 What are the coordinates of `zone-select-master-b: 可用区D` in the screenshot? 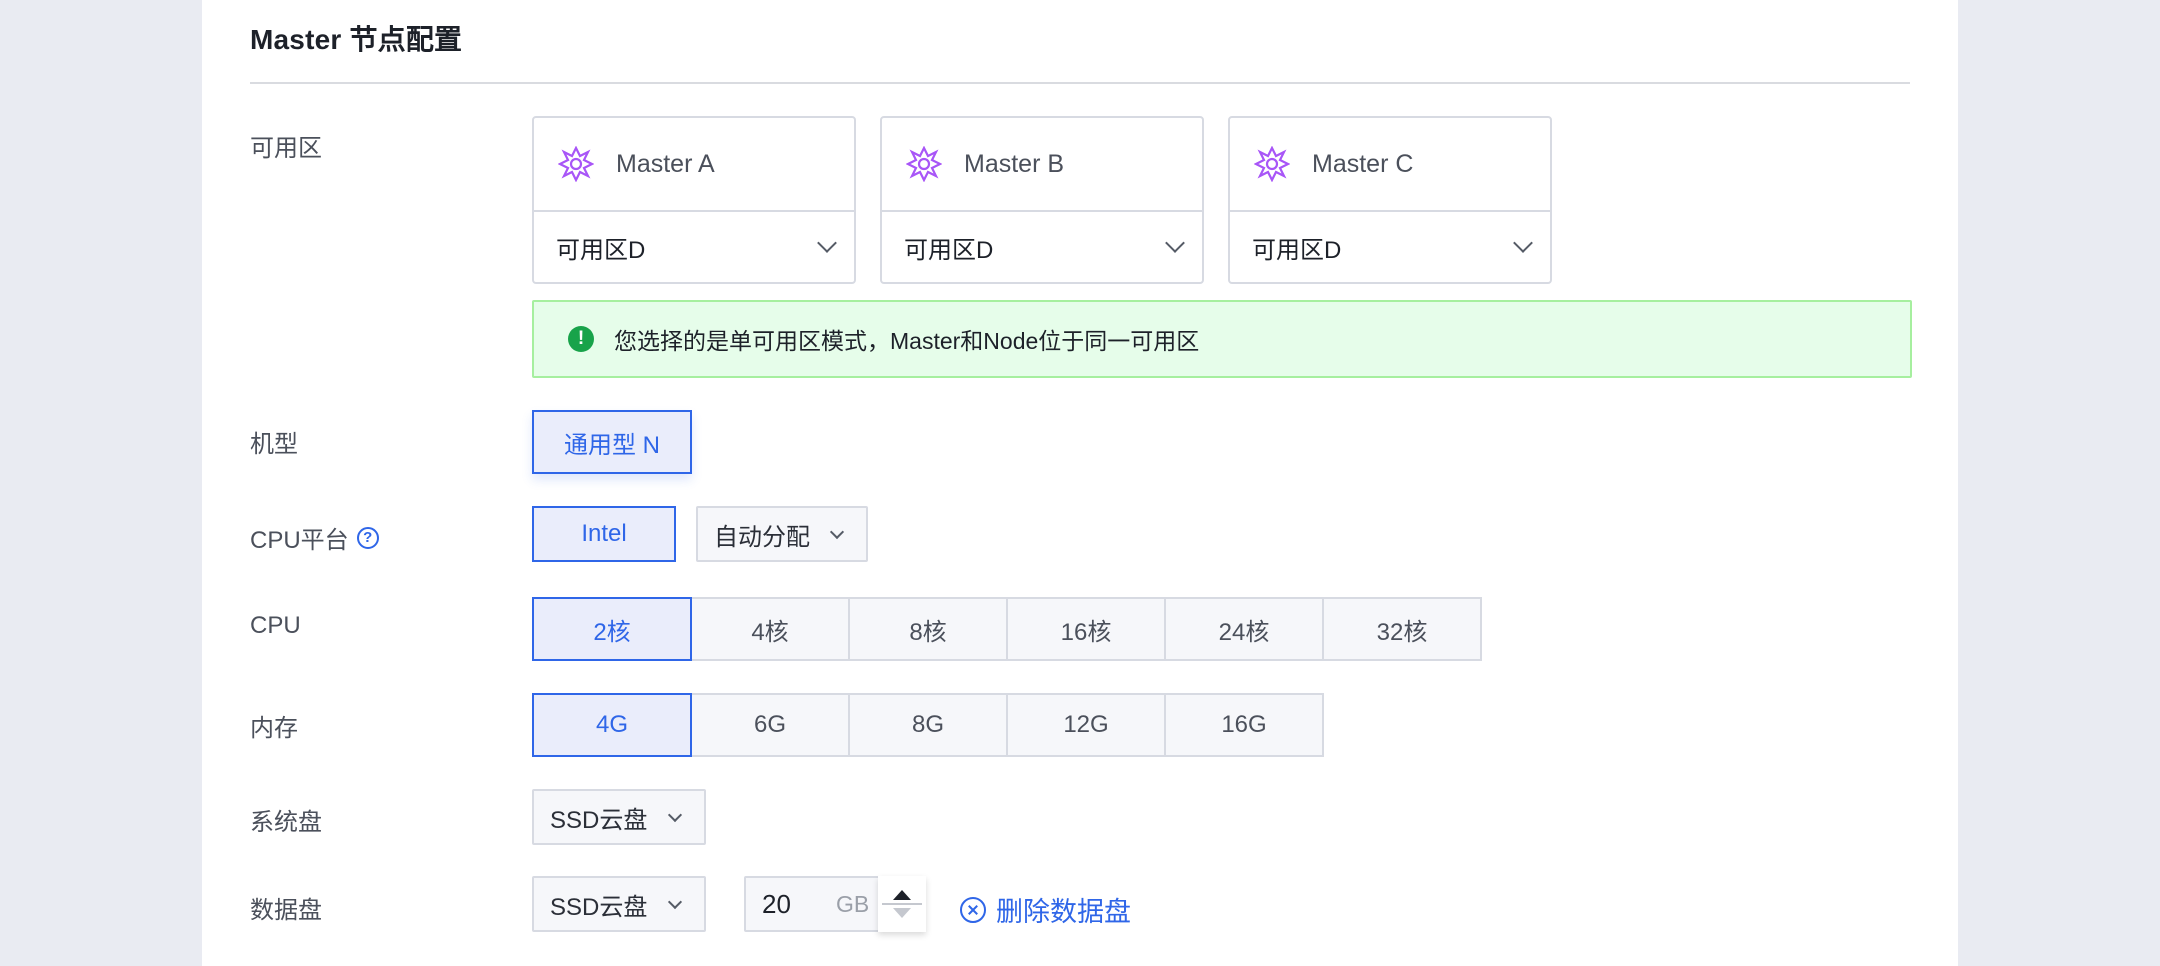 It's located at (1042, 247).